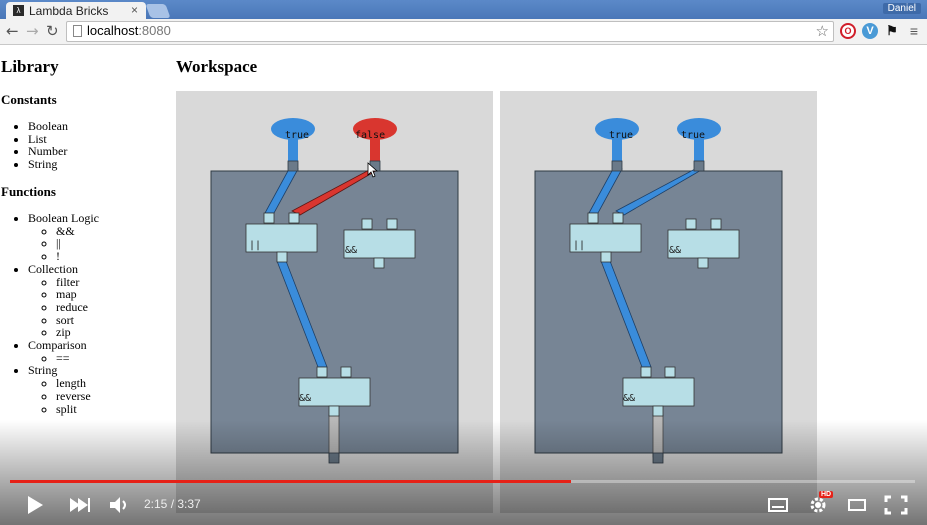  Describe the element at coordinates (870, 31) in the screenshot. I see `vimeo-extension-icon: V` at that location.